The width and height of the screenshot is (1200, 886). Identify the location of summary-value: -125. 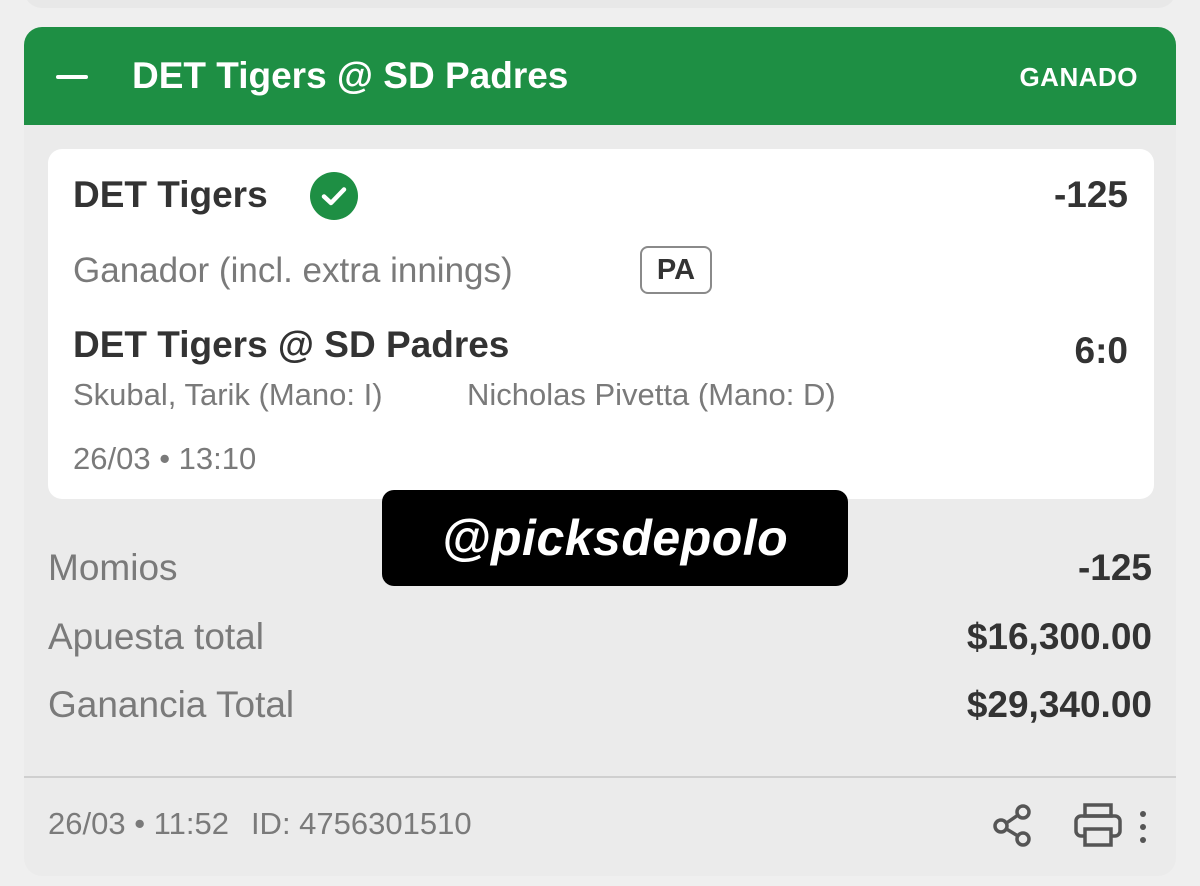
(1114, 567).